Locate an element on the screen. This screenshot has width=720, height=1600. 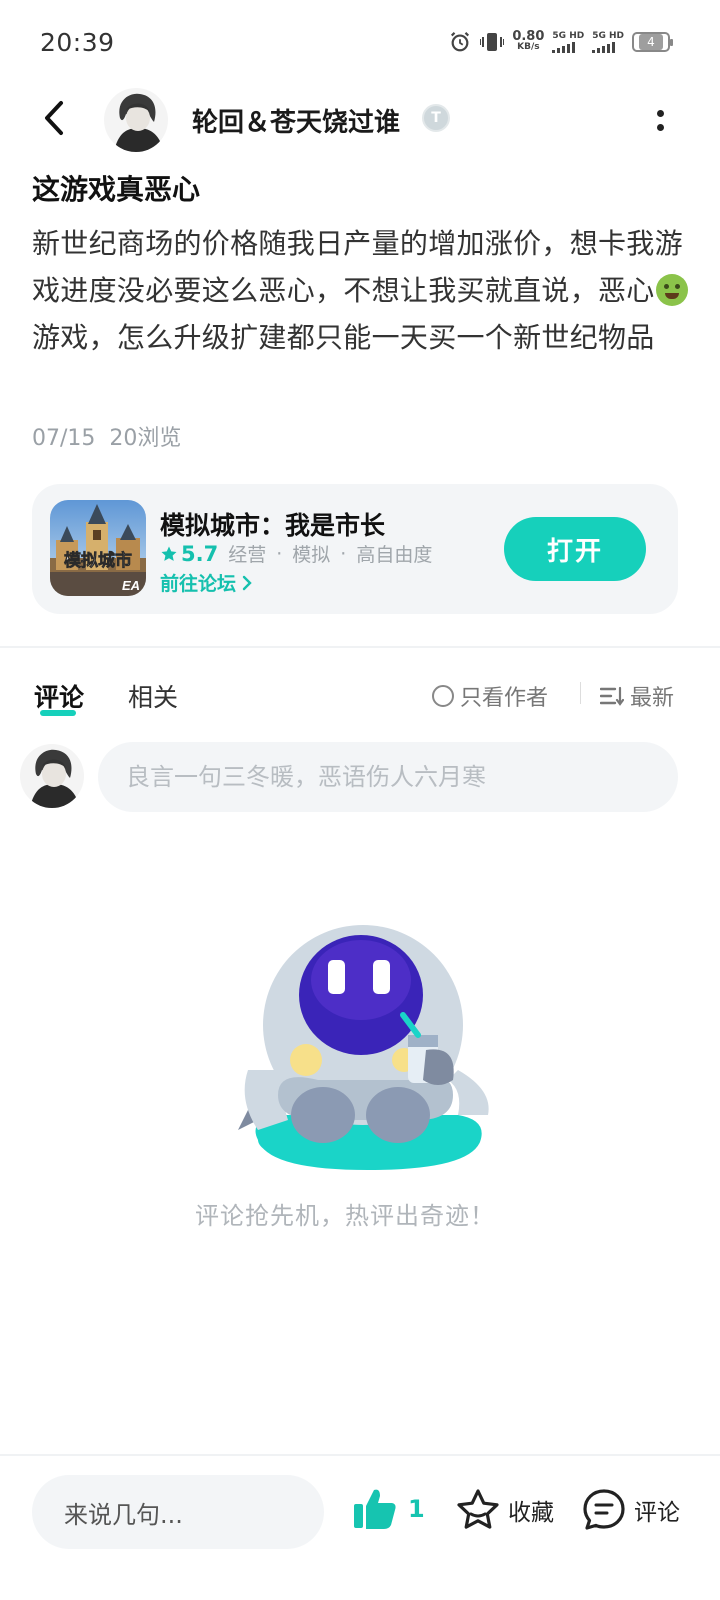
user-level-badge: T is located at coordinates (436, 118).